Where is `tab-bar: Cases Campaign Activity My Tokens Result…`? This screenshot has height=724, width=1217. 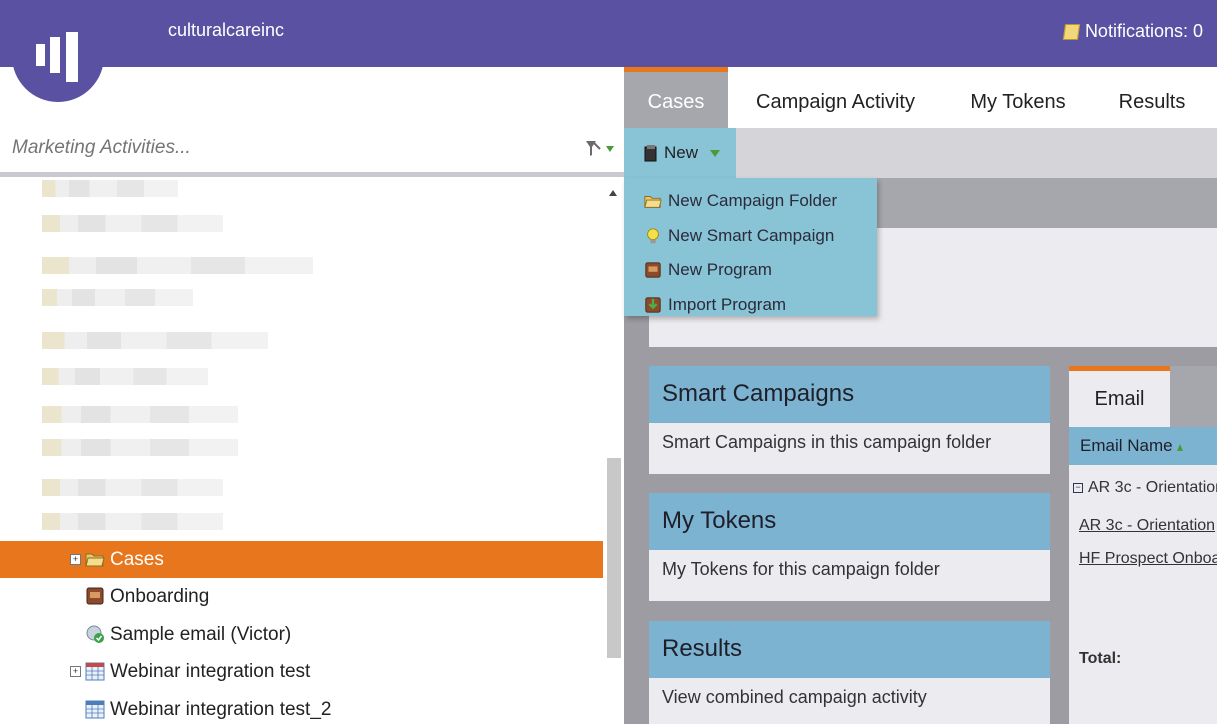 tab-bar: Cases Campaign Activity My Tokens Result… is located at coordinates (920, 97).